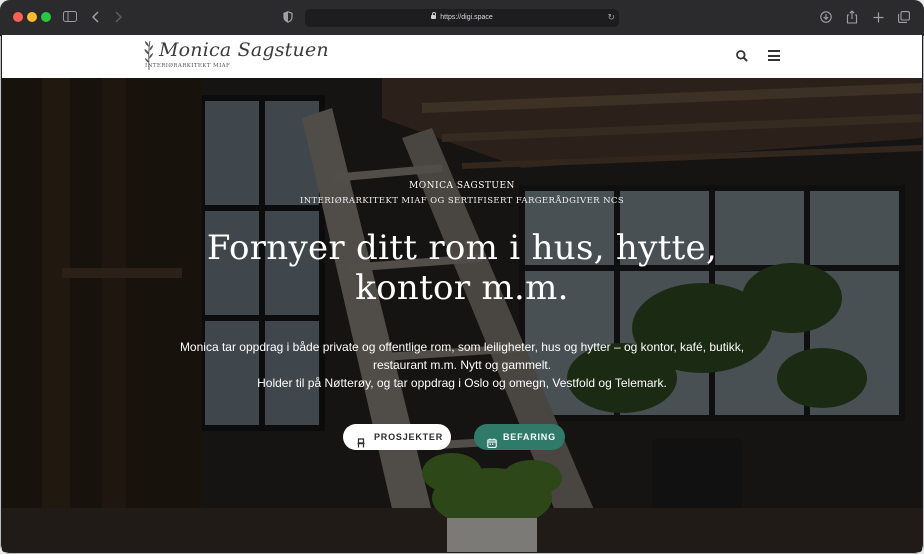 This screenshot has width=924, height=554. Describe the element at coordinates (492, 440) in the screenshot. I see `calendar-icon` at that location.